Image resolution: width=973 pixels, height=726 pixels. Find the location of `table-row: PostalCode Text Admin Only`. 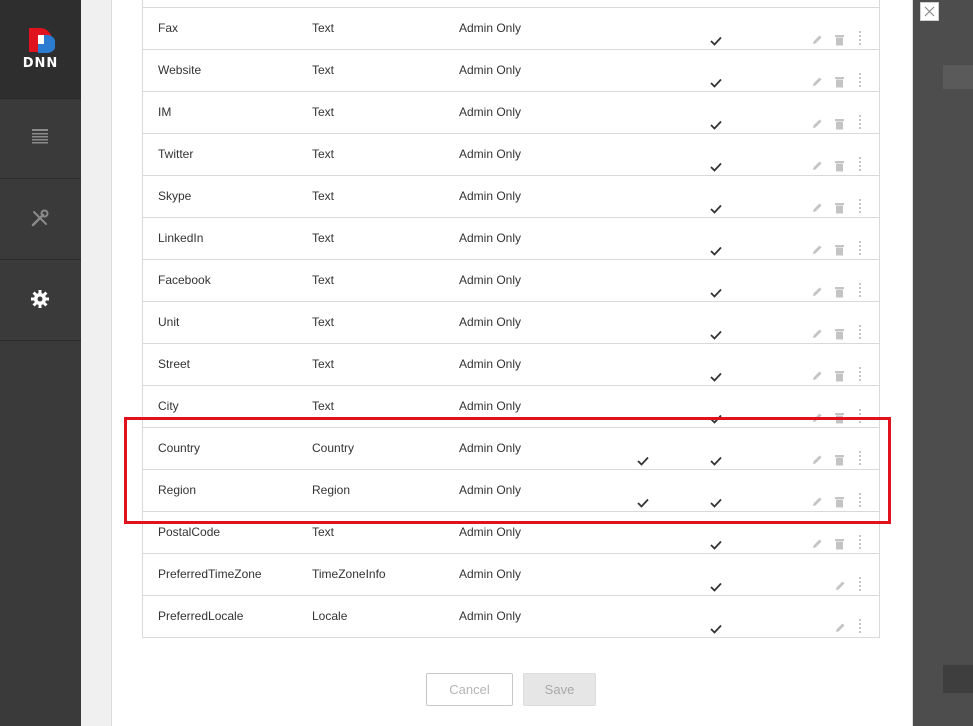

table-row: PostalCode Text Admin Only is located at coordinates (511, 533).